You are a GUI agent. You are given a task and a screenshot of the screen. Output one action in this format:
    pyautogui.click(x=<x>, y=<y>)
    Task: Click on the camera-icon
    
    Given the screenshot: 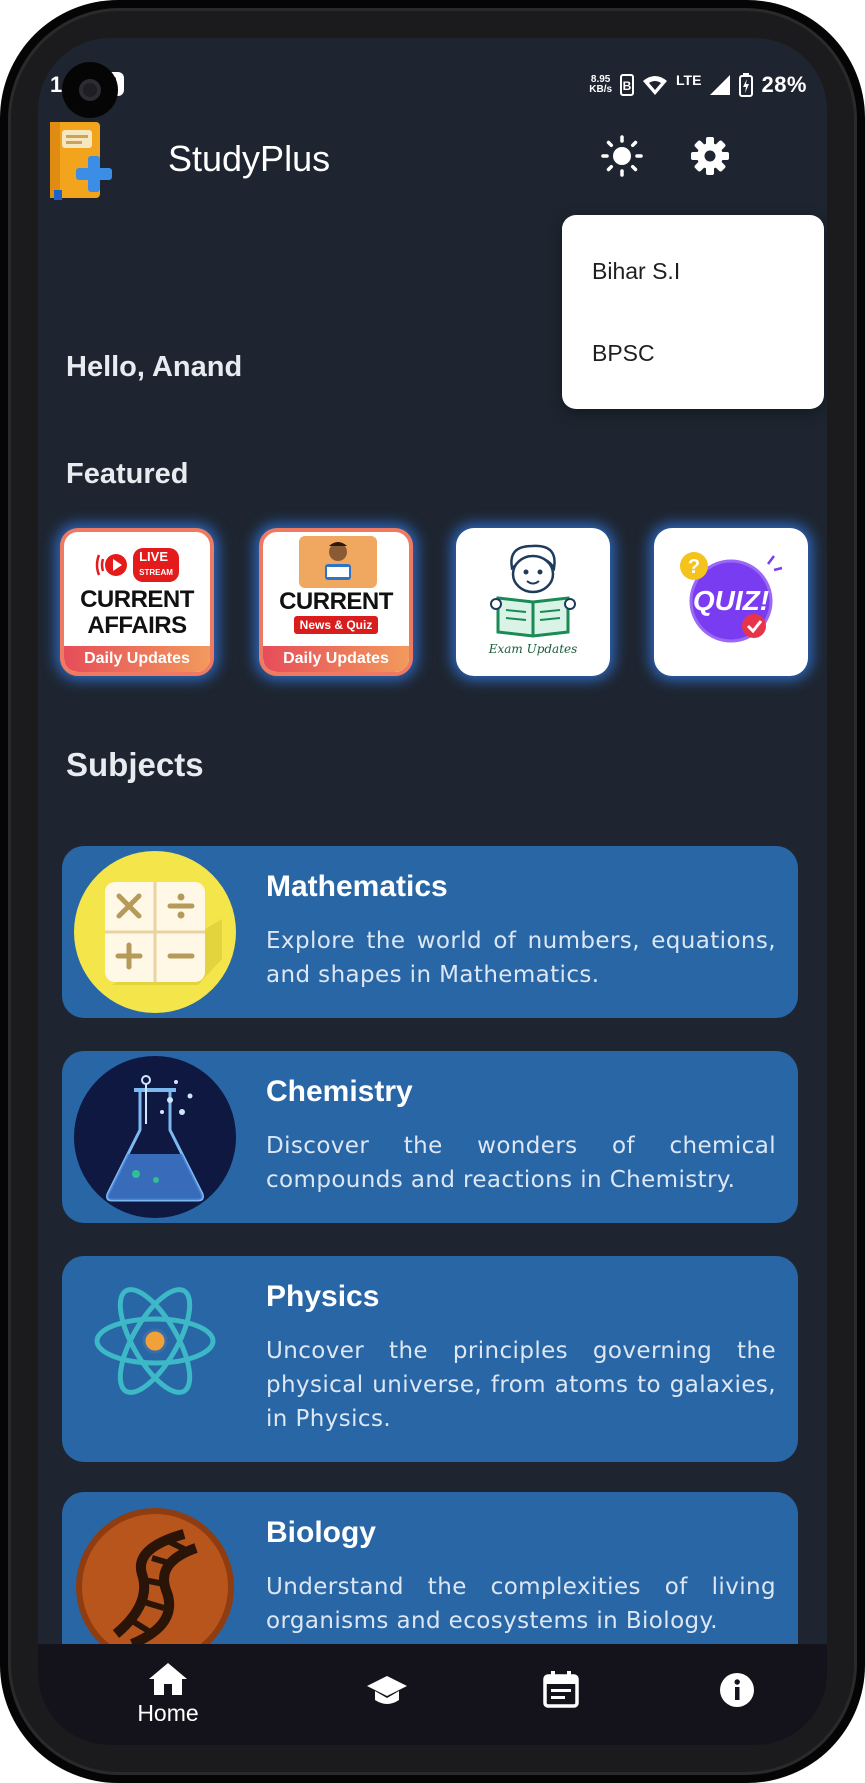 What is the action you would take?
    pyautogui.click(x=90, y=90)
    